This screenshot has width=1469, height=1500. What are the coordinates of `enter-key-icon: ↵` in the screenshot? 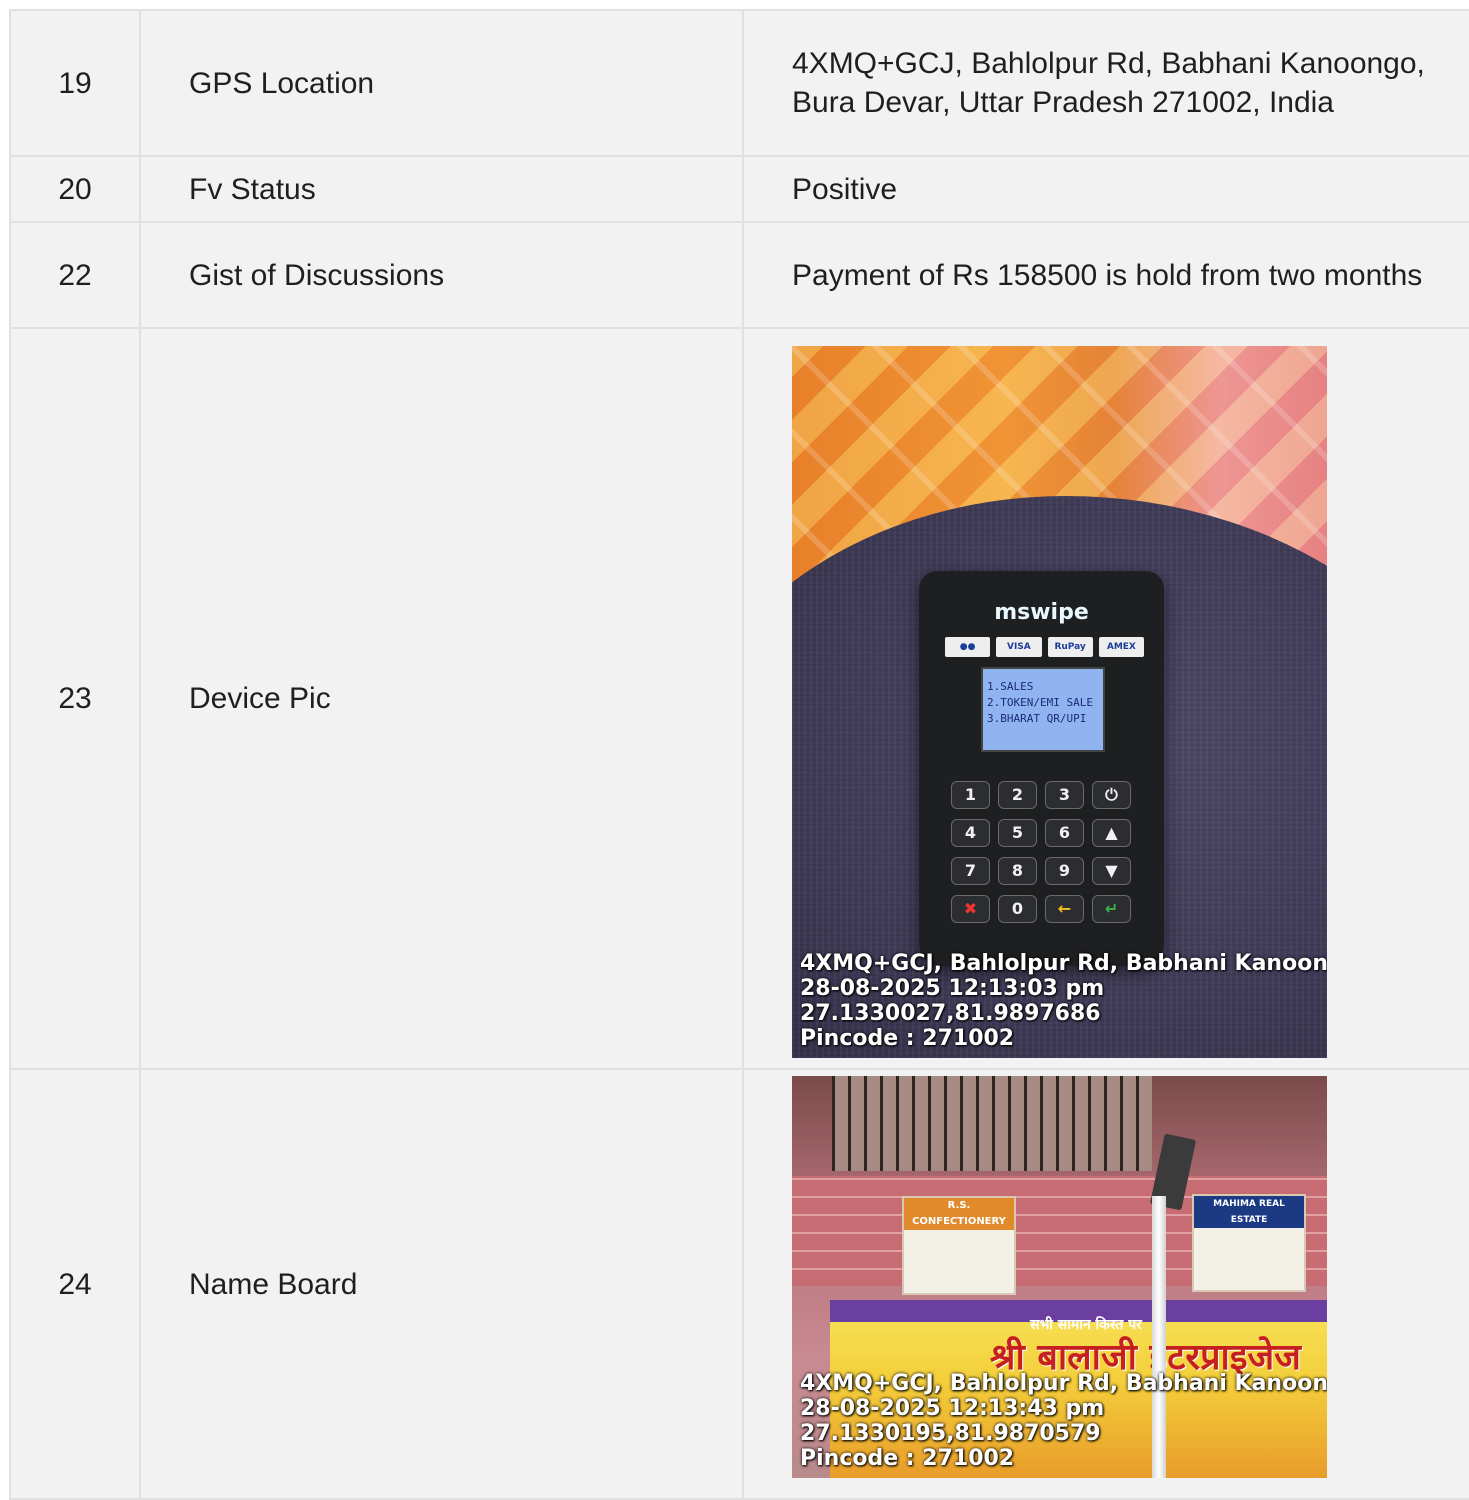 It's located at (1111, 908).